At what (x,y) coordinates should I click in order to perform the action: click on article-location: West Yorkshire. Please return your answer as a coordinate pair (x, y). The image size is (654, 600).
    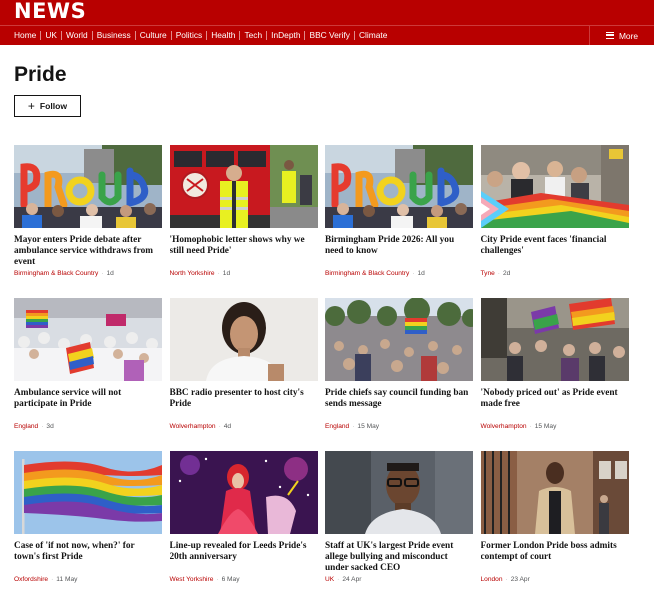
    Looking at the image, I should click on (192, 579).